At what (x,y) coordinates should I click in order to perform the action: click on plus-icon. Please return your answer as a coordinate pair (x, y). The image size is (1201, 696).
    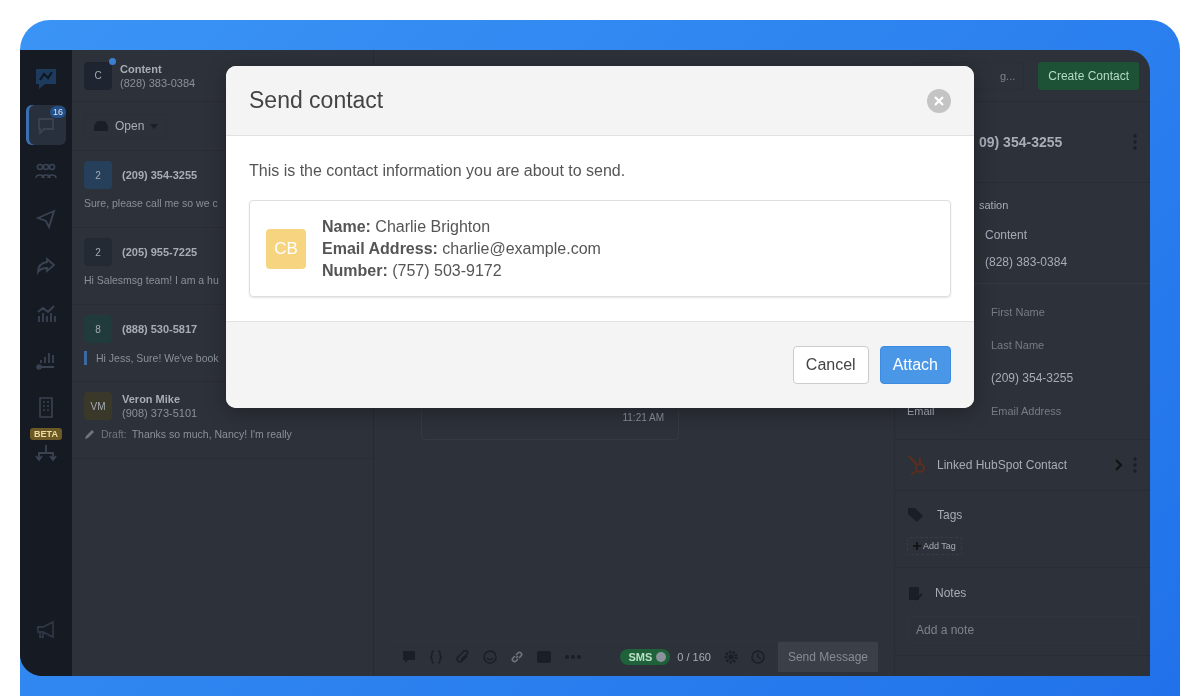
    Looking at the image, I should click on (917, 546).